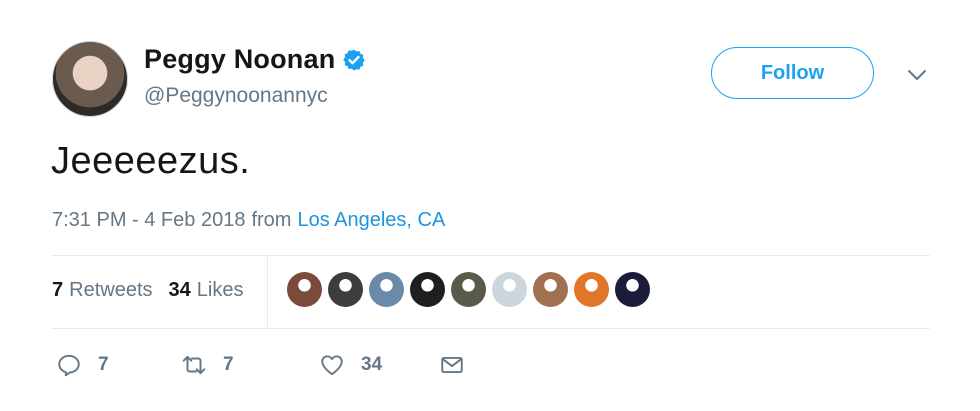 The image size is (980, 411). What do you see at coordinates (194, 365) in the screenshot?
I see `retweet-icon` at bounding box center [194, 365].